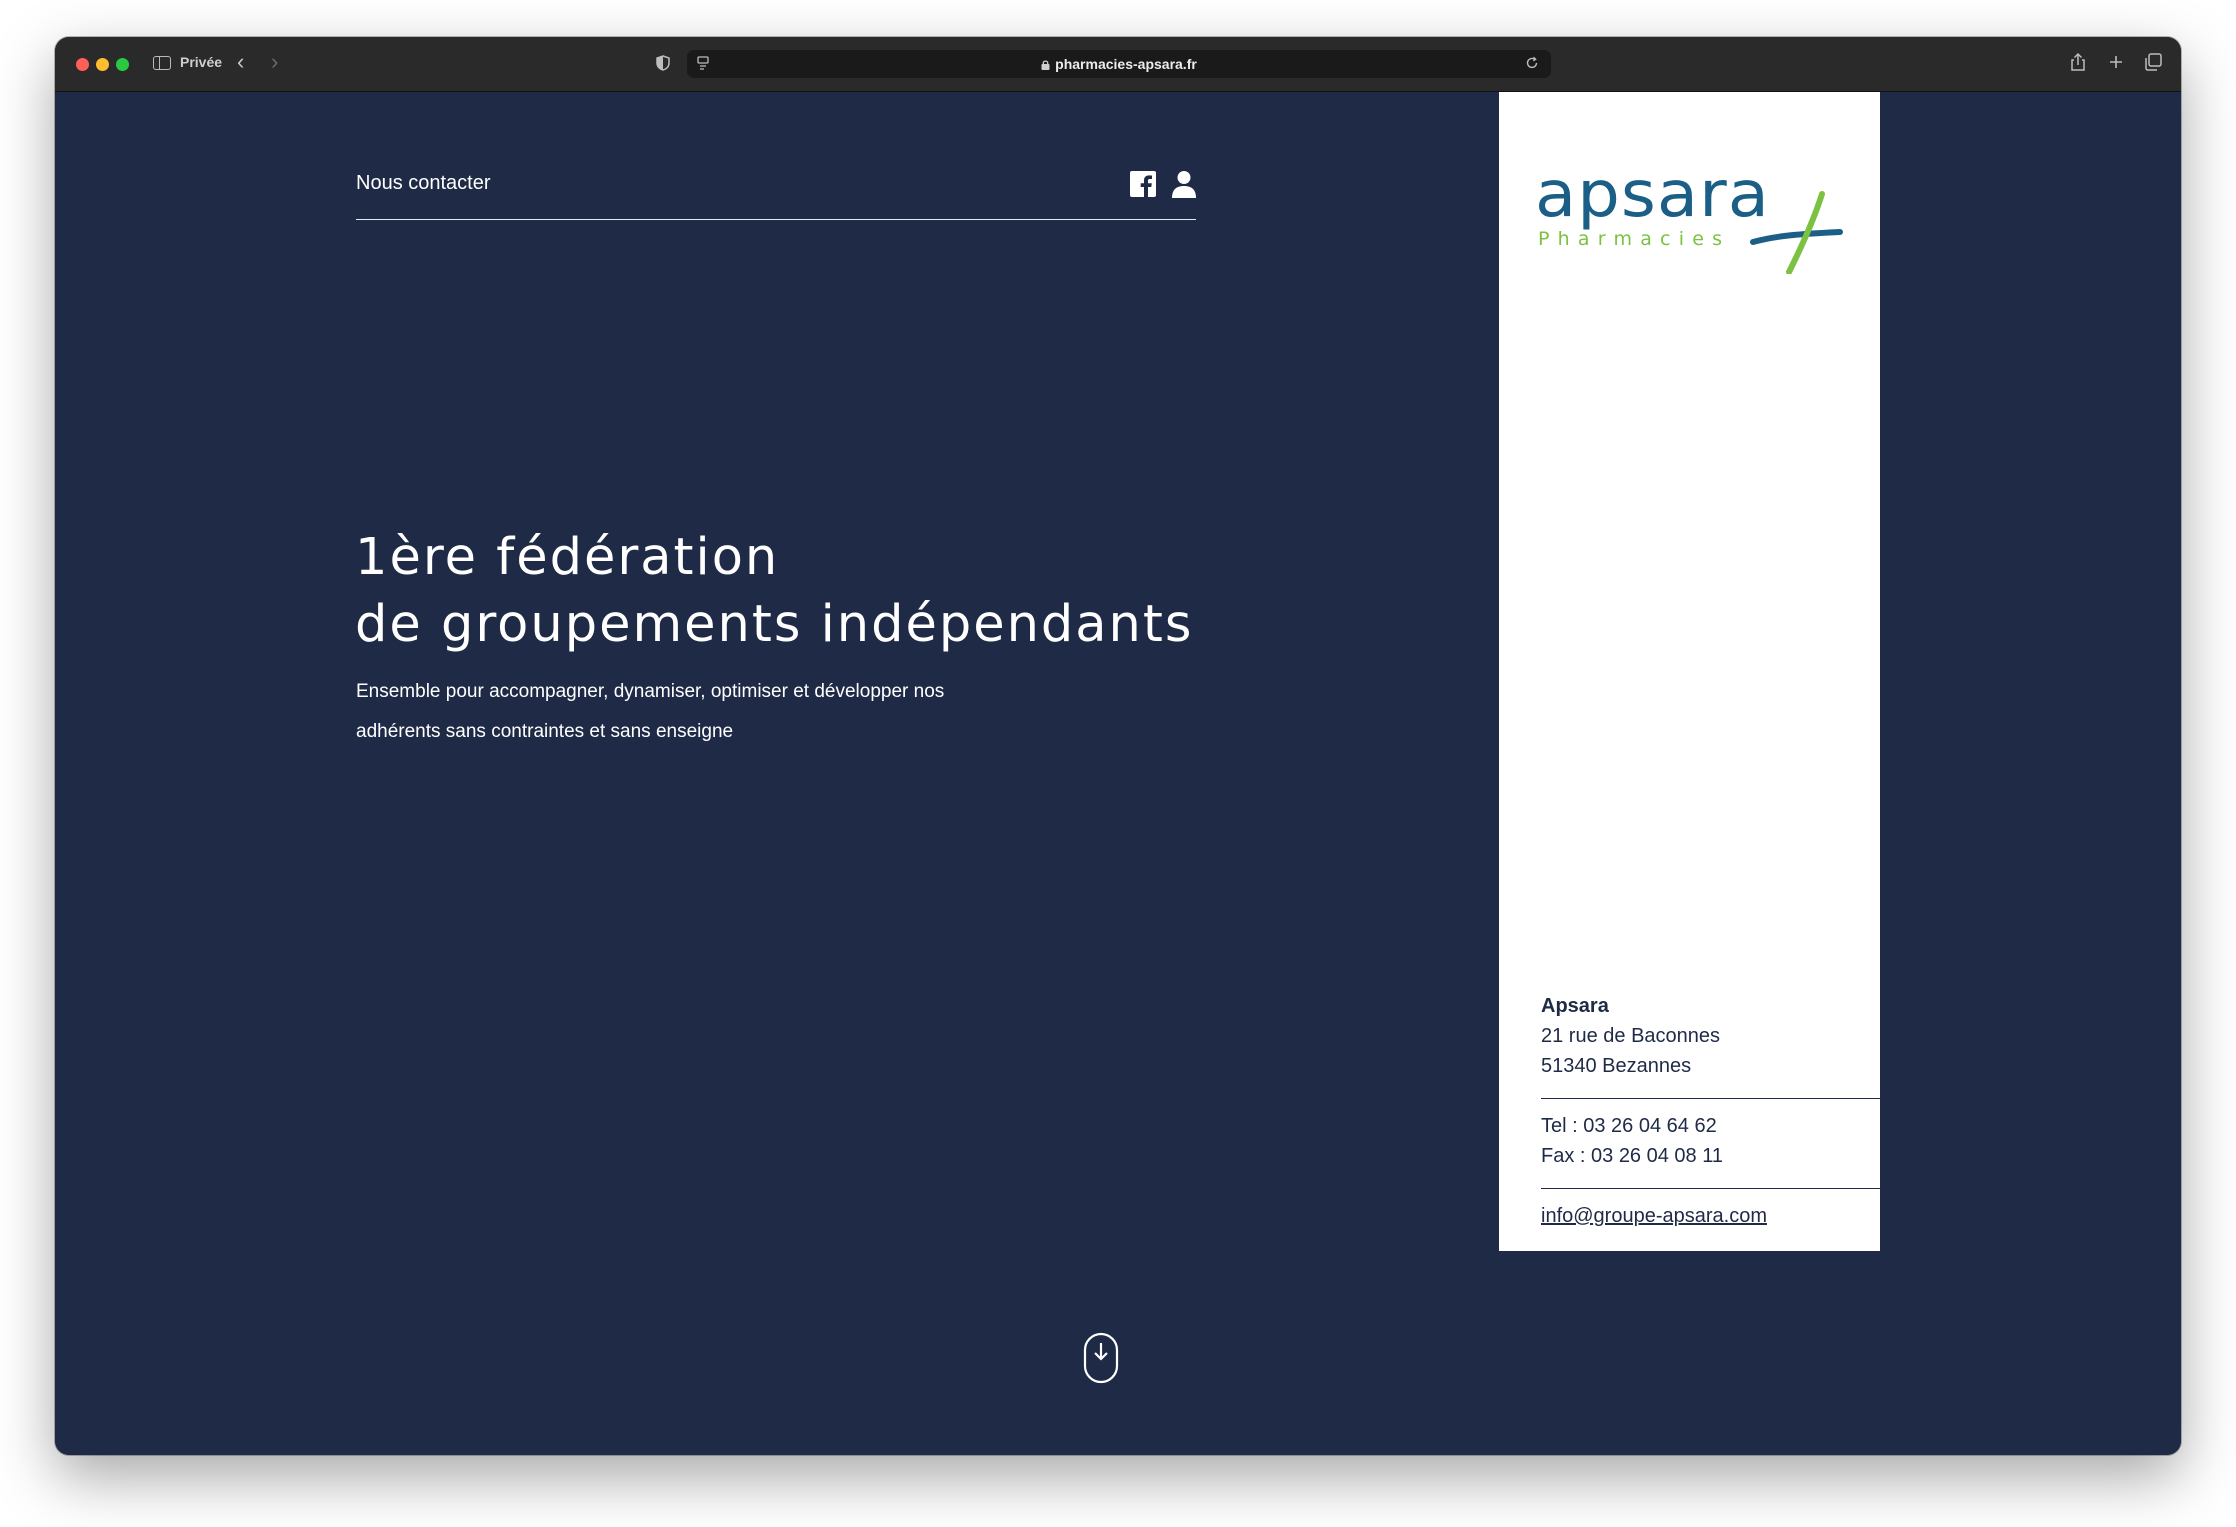 This screenshot has height=1527, width=2236. What do you see at coordinates (102, 64) in the screenshot?
I see `minimize-window-button` at bounding box center [102, 64].